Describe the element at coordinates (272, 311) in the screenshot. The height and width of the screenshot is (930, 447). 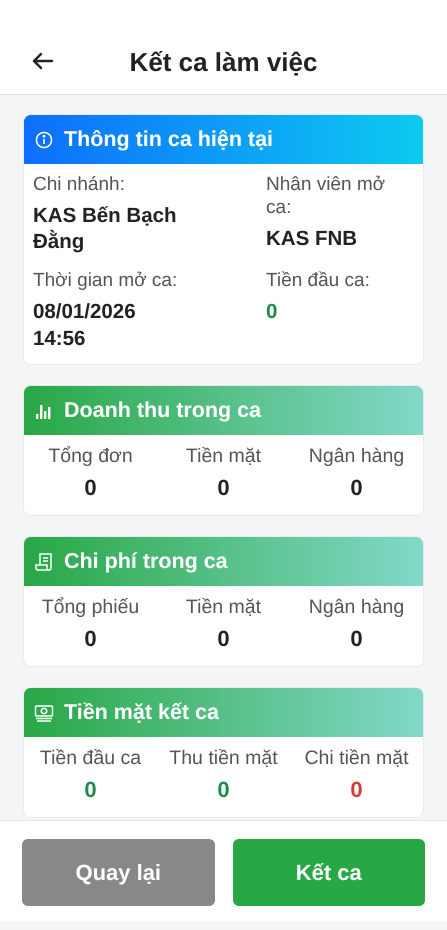
I see `field-value: 0` at that location.